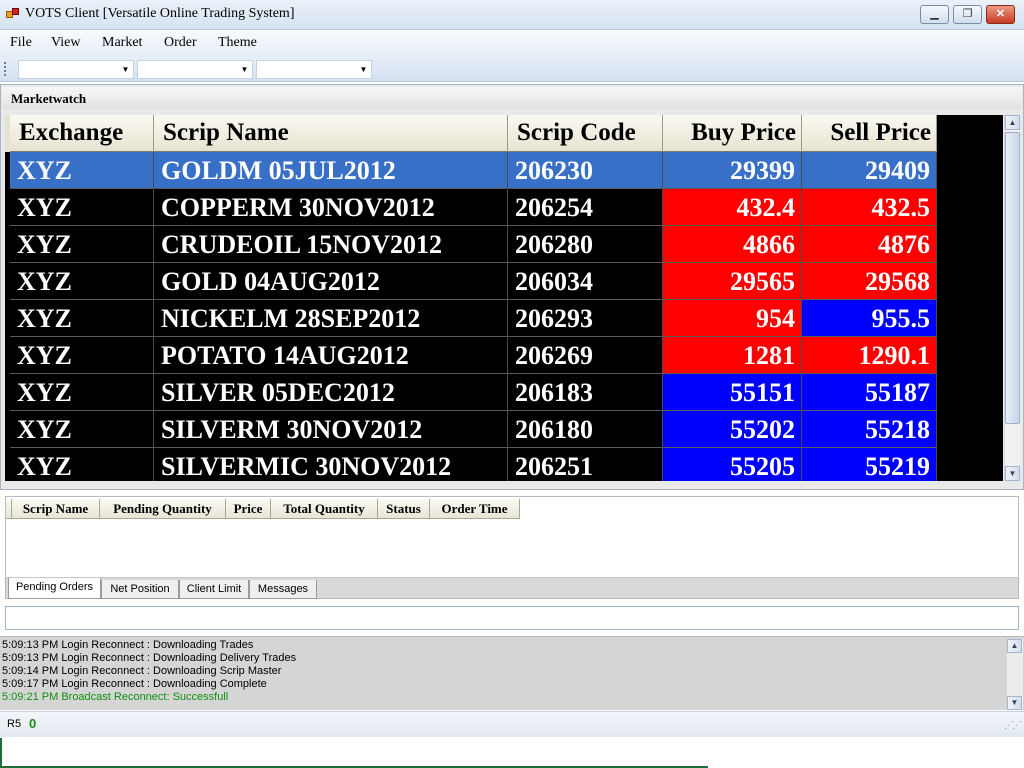 The height and width of the screenshot is (768, 1024). Describe the element at coordinates (732, 133) in the screenshot. I see `column-header-buy-price: Buy Price` at that location.